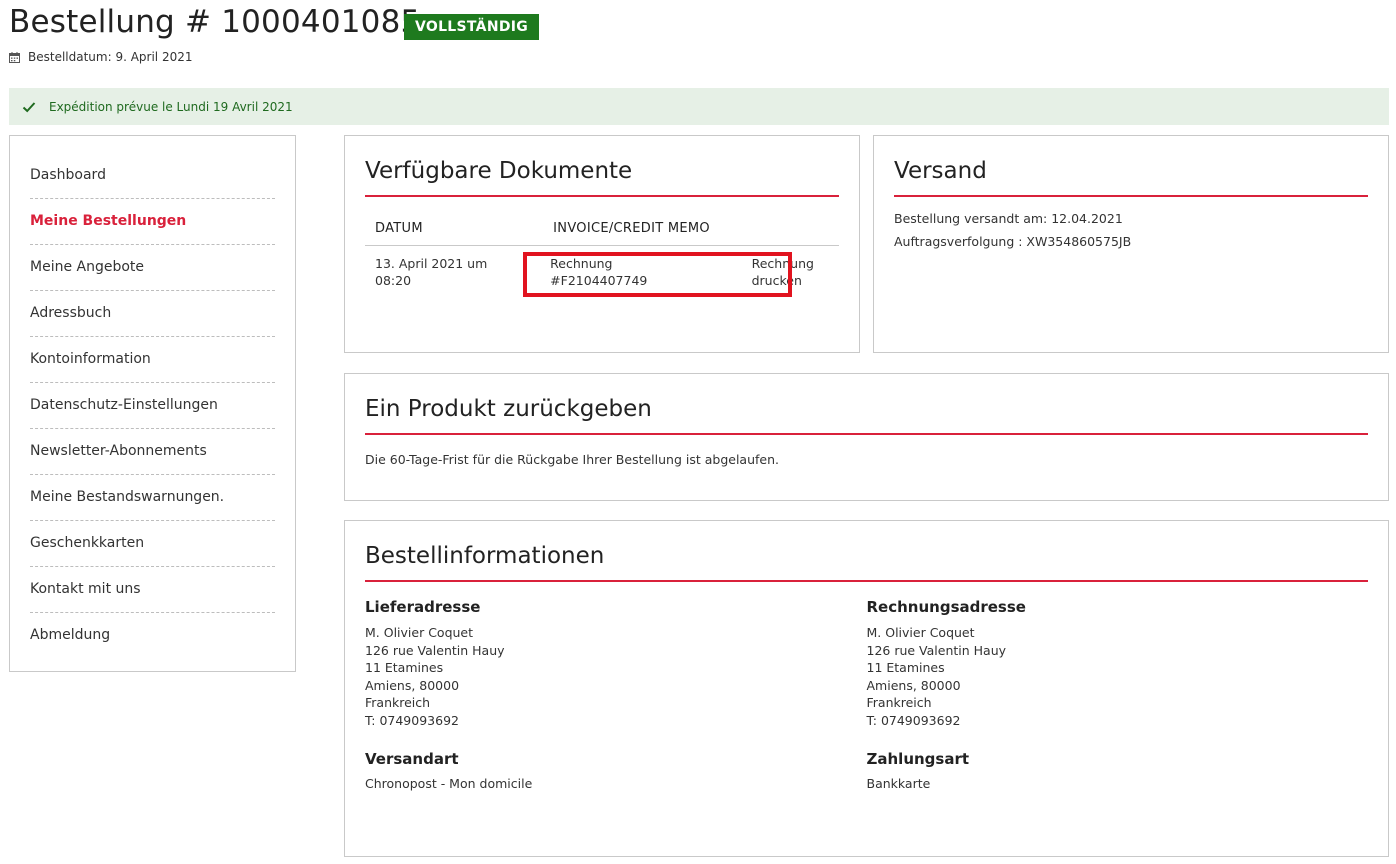  I want to click on sidebar-item-my-orders: Meine Bestellungen, so click(152, 222).